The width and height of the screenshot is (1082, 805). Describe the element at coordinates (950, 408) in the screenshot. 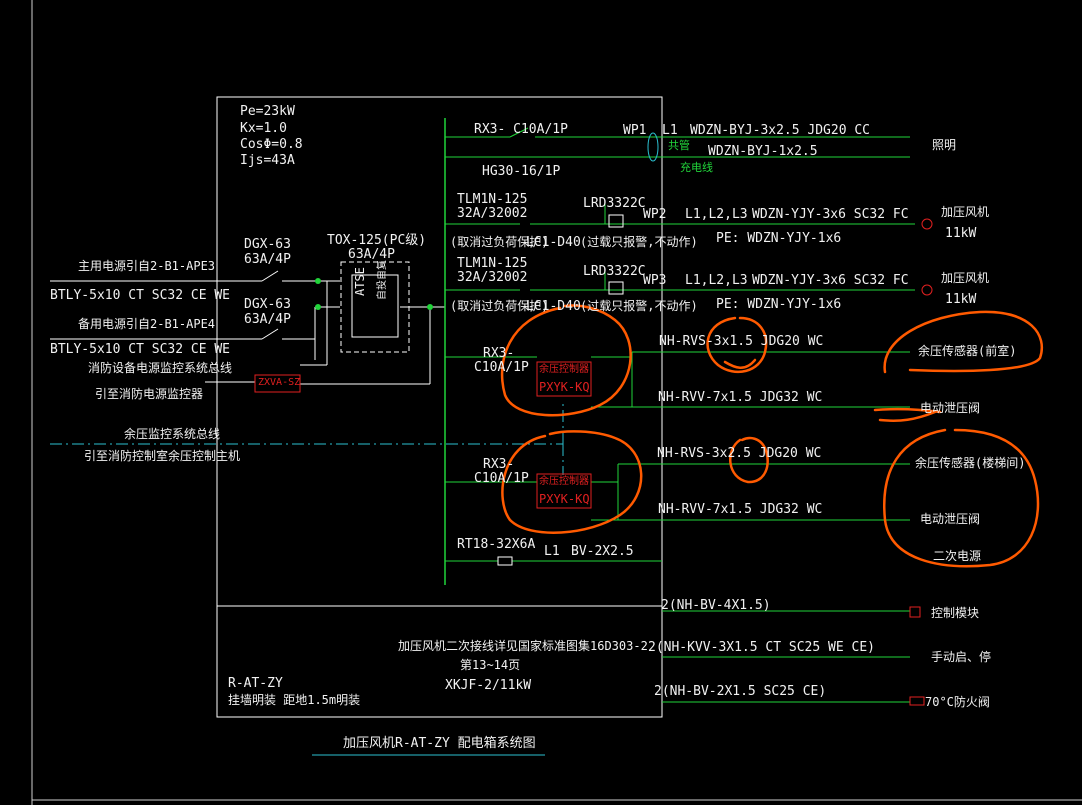

I see `ctrl1-load-b: 电动泄压阀` at that location.